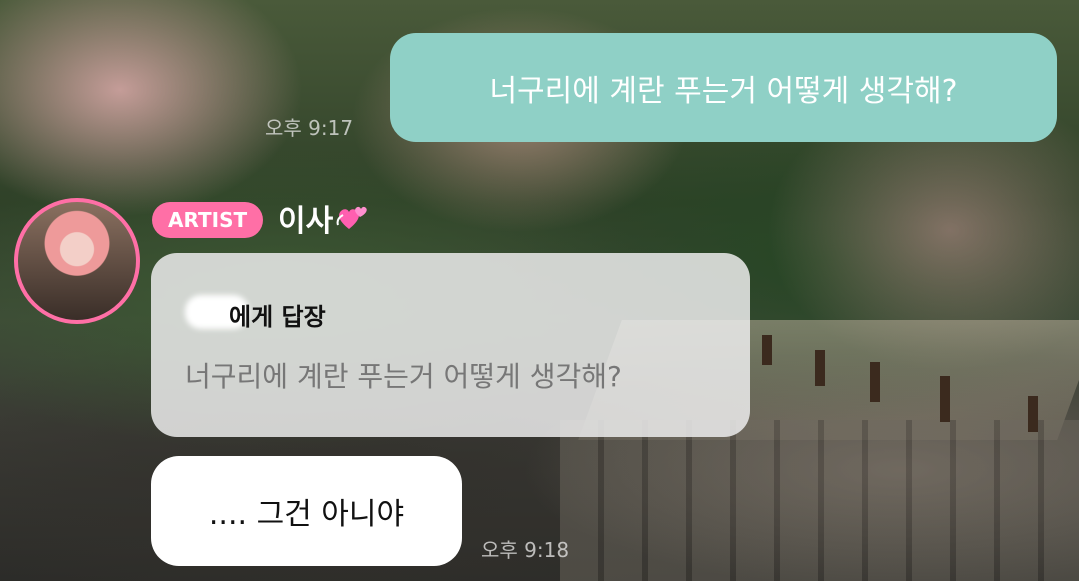 This screenshot has height=581, width=1079. Describe the element at coordinates (208, 220) in the screenshot. I see `artist-badge: ARTIST` at that location.